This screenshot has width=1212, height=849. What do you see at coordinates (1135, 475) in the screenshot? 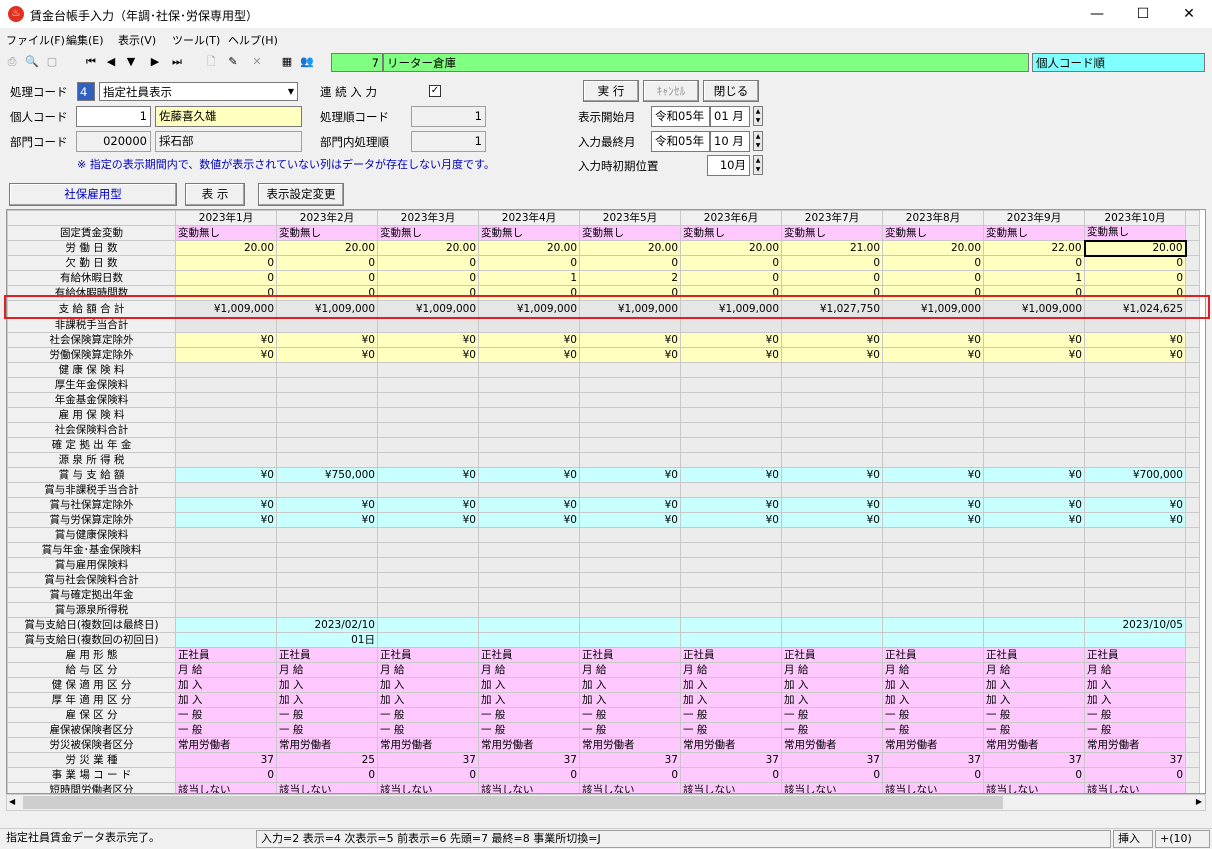
I see `table-cell: ¥700,000` at bounding box center [1135, 475].